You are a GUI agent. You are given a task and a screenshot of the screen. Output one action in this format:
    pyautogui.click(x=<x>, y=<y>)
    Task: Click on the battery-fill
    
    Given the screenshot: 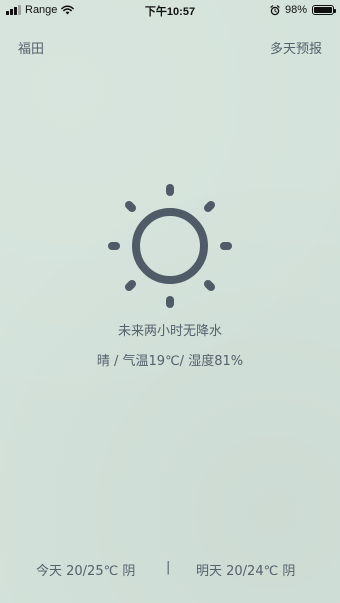 What is the action you would take?
    pyautogui.click(x=323, y=10)
    